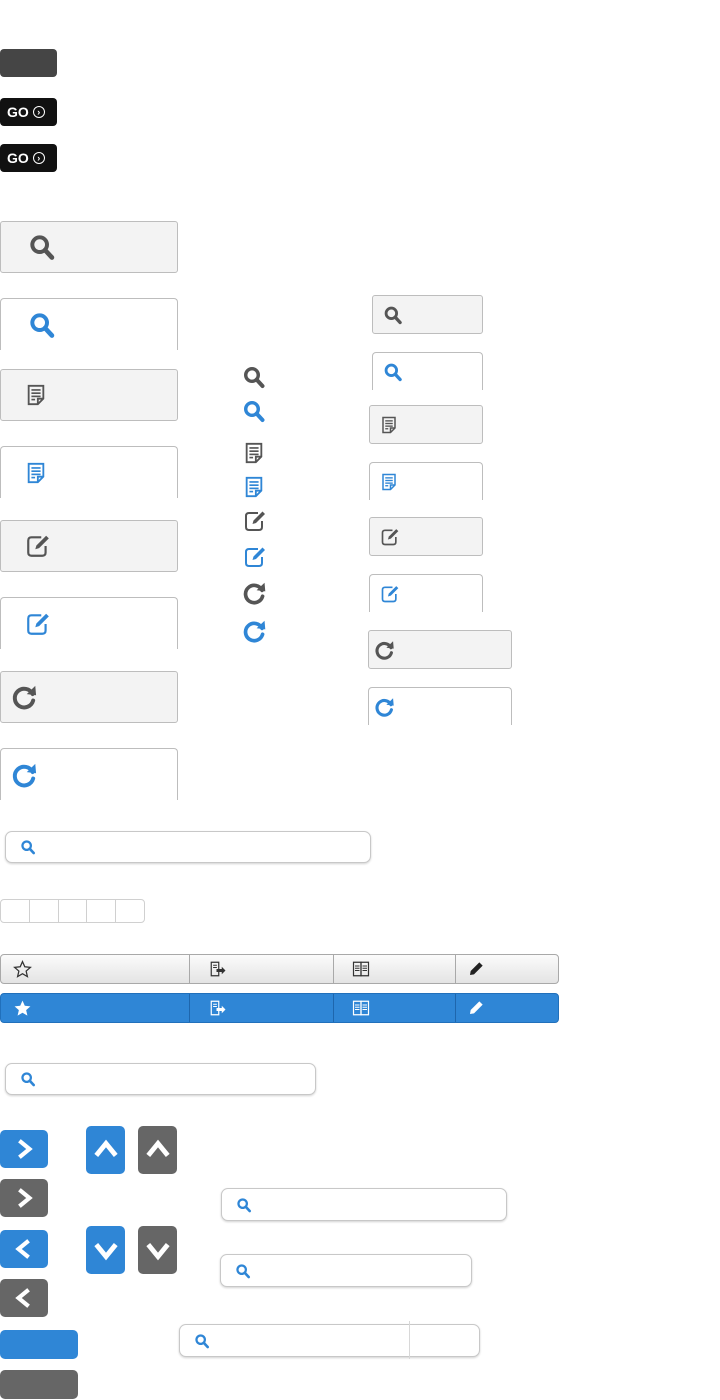 The width and height of the screenshot is (720, 1400). Describe the element at coordinates (89, 774) in the screenshot. I see `refresh-tile-button-active` at that location.